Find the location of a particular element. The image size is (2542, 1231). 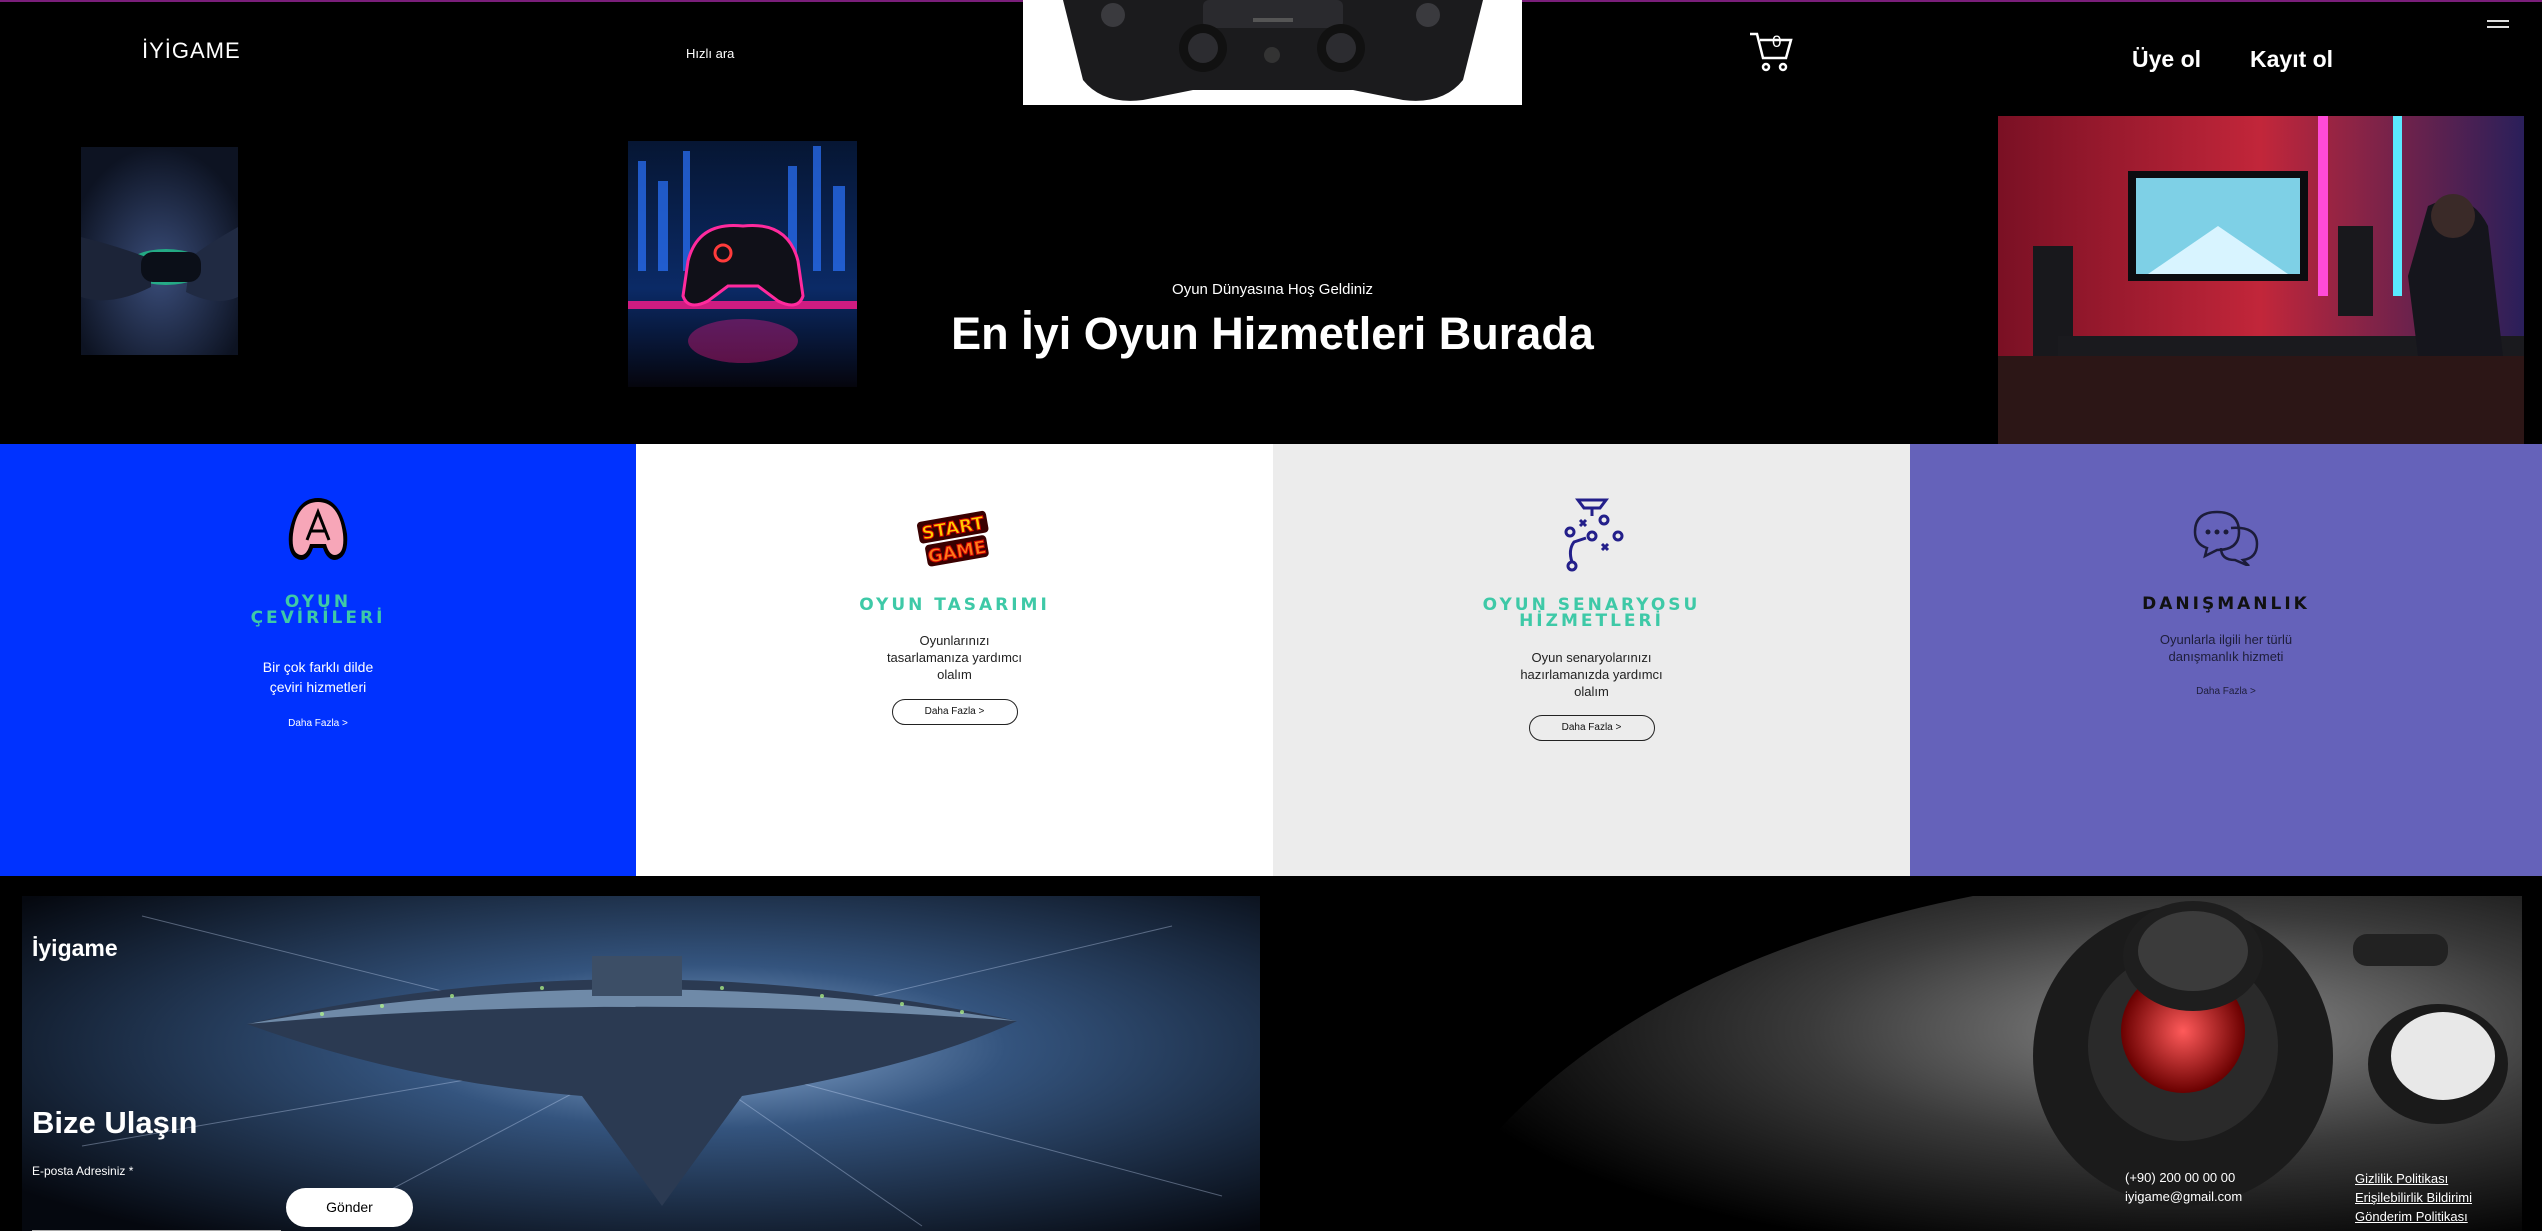

email-field is located at coordinates (156, 1212).